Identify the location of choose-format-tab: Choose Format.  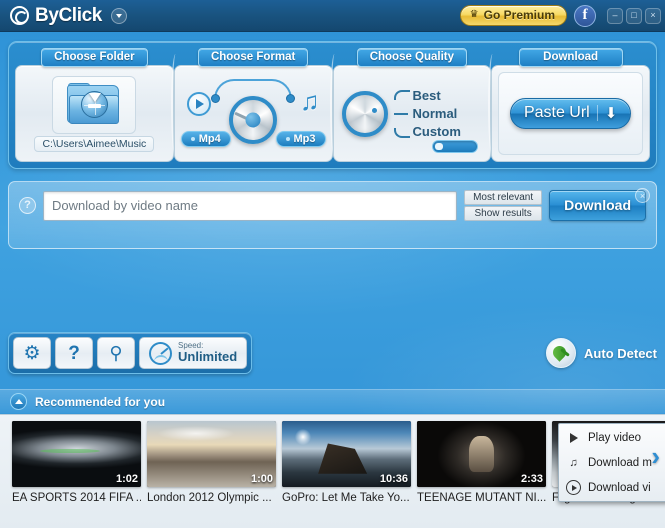
(253, 57).